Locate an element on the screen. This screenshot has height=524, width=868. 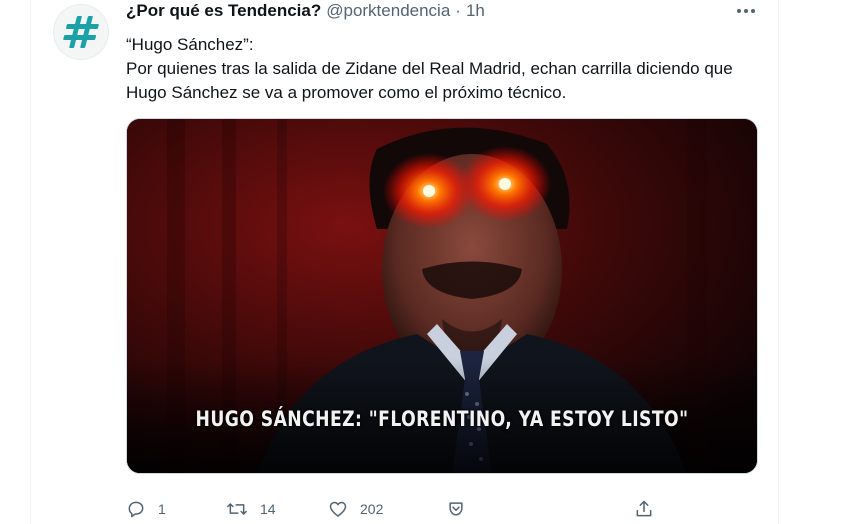
retweet-count: 14 is located at coordinates (268, 509).